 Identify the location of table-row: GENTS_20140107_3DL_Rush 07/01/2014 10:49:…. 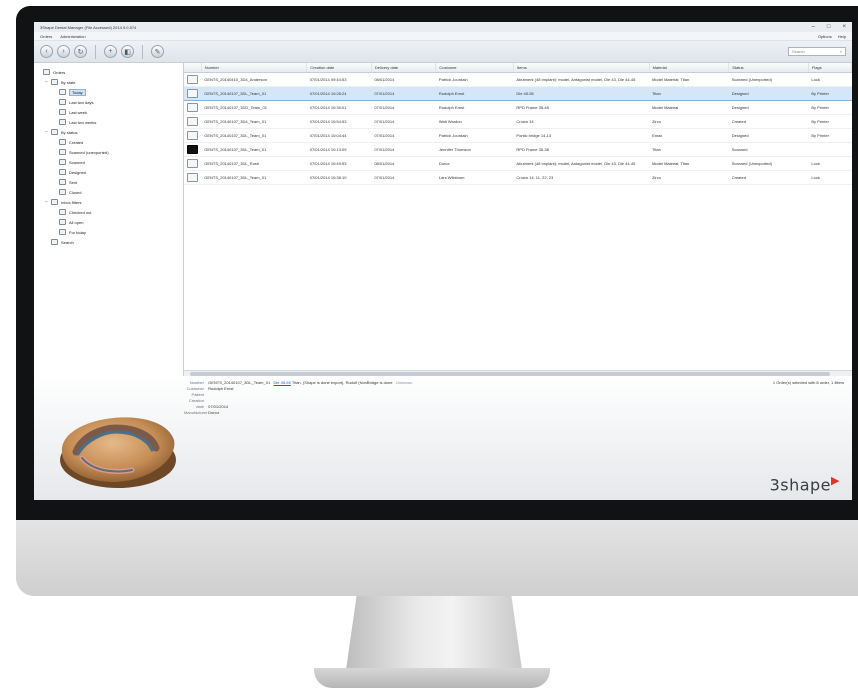
(518, 163).